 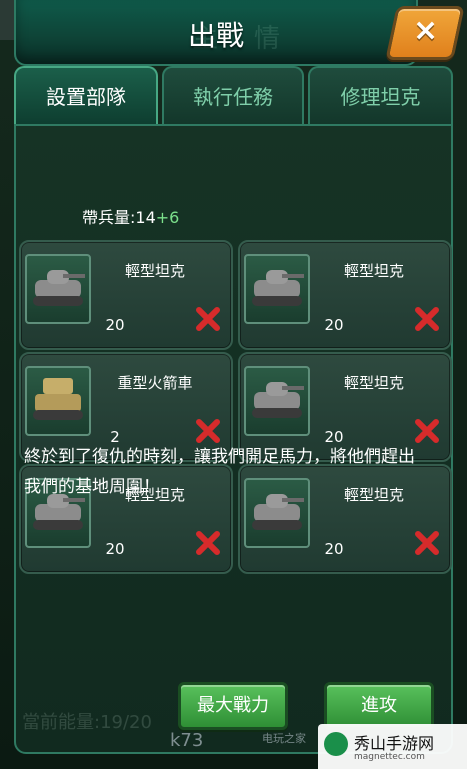 I want to click on mission-message: 終於到了復仇的時刻，讓我們開足馬力，將他們趕出我們的基地周圍！, so click(x=219, y=472).